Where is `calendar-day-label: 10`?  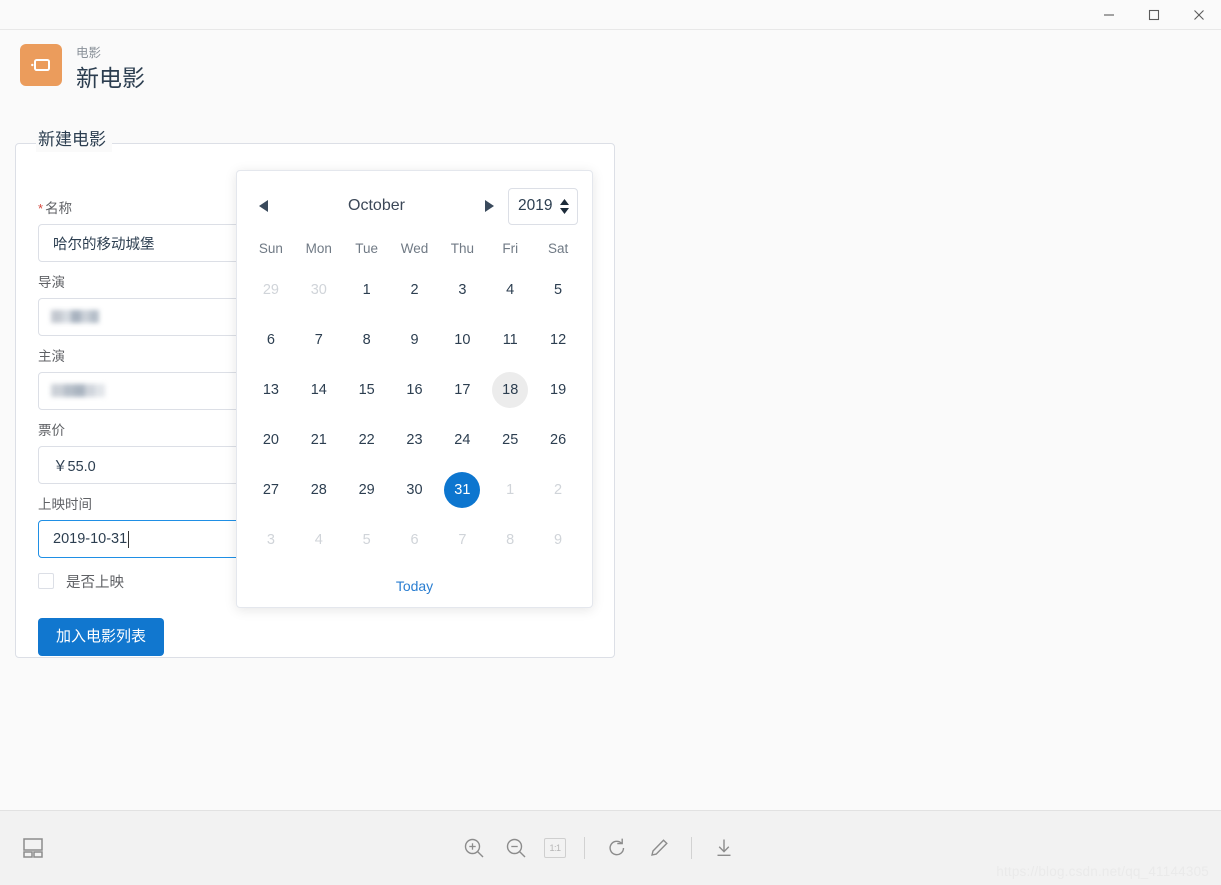 calendar-day-label: 10 is located at coordinates (462, 340).